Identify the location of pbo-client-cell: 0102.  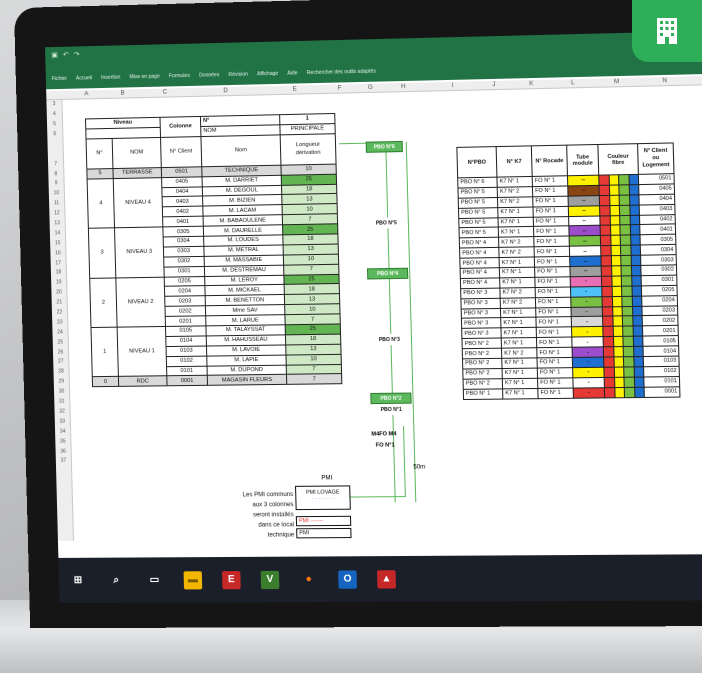
(661, 371).